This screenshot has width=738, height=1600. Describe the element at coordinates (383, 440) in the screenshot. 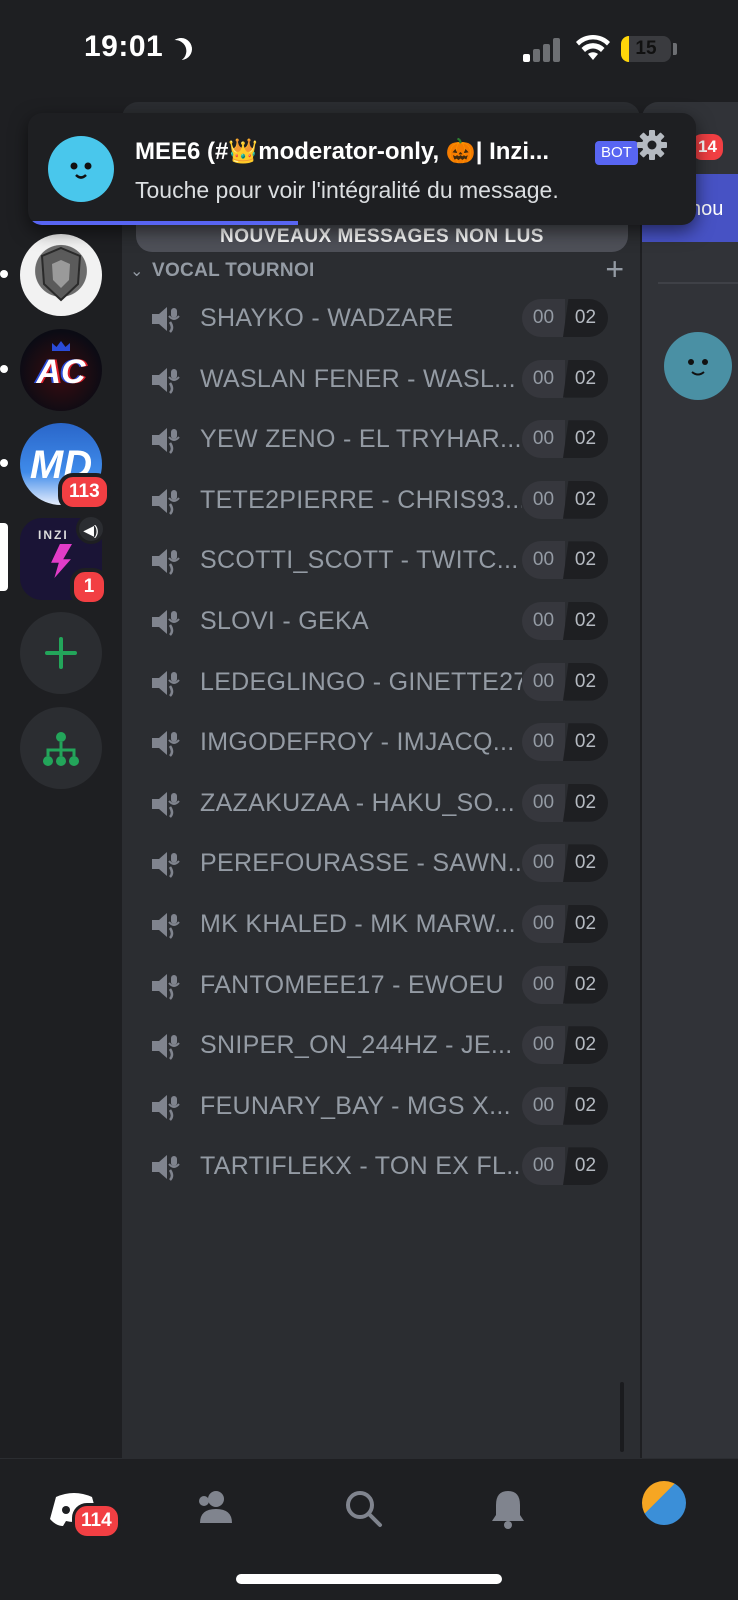

I see `voice-channel: YEW ZENO - EL TRYHAR... 00 02` at that location.